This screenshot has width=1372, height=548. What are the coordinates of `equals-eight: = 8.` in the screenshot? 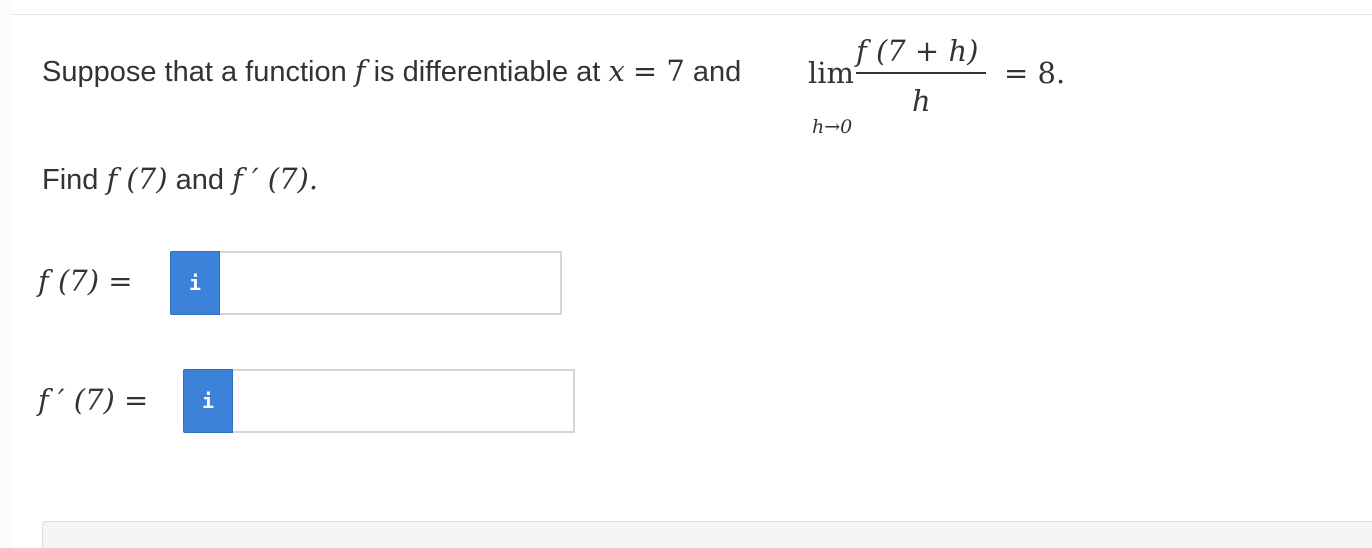 It's located at (1035, 73).